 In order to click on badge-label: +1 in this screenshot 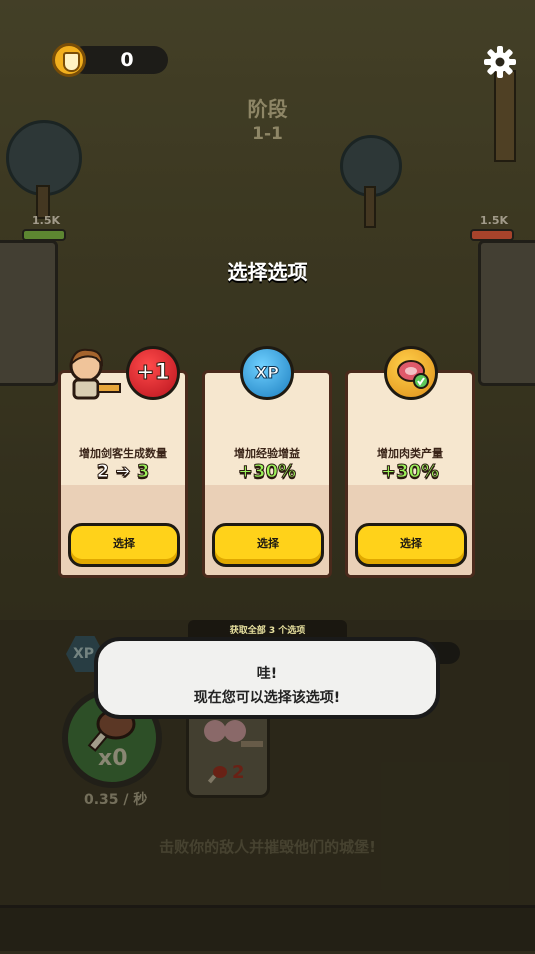, I will do `click(153, 373)`.